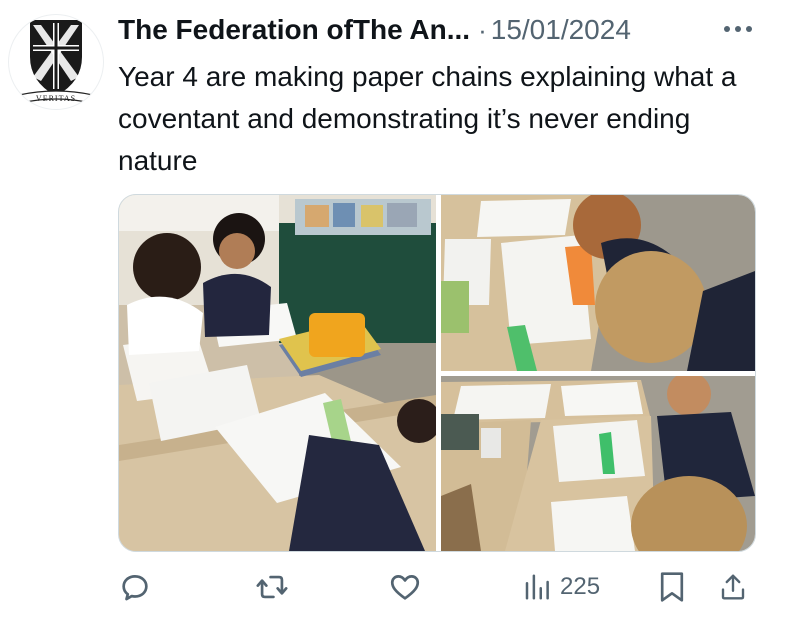  I want to click on bookmark-icon, so click(672, 587).